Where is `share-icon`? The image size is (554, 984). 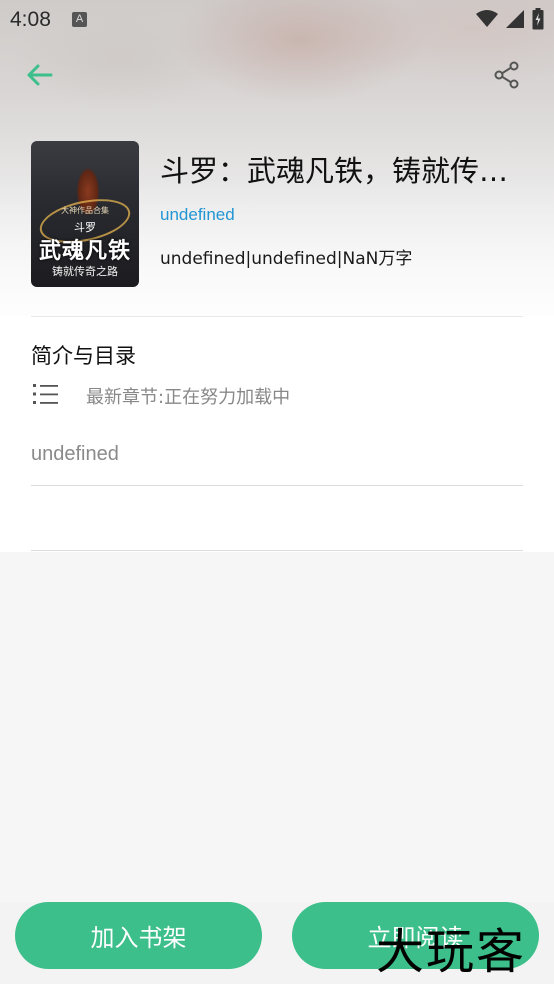
share-icon is located at coordinates (506, 75).